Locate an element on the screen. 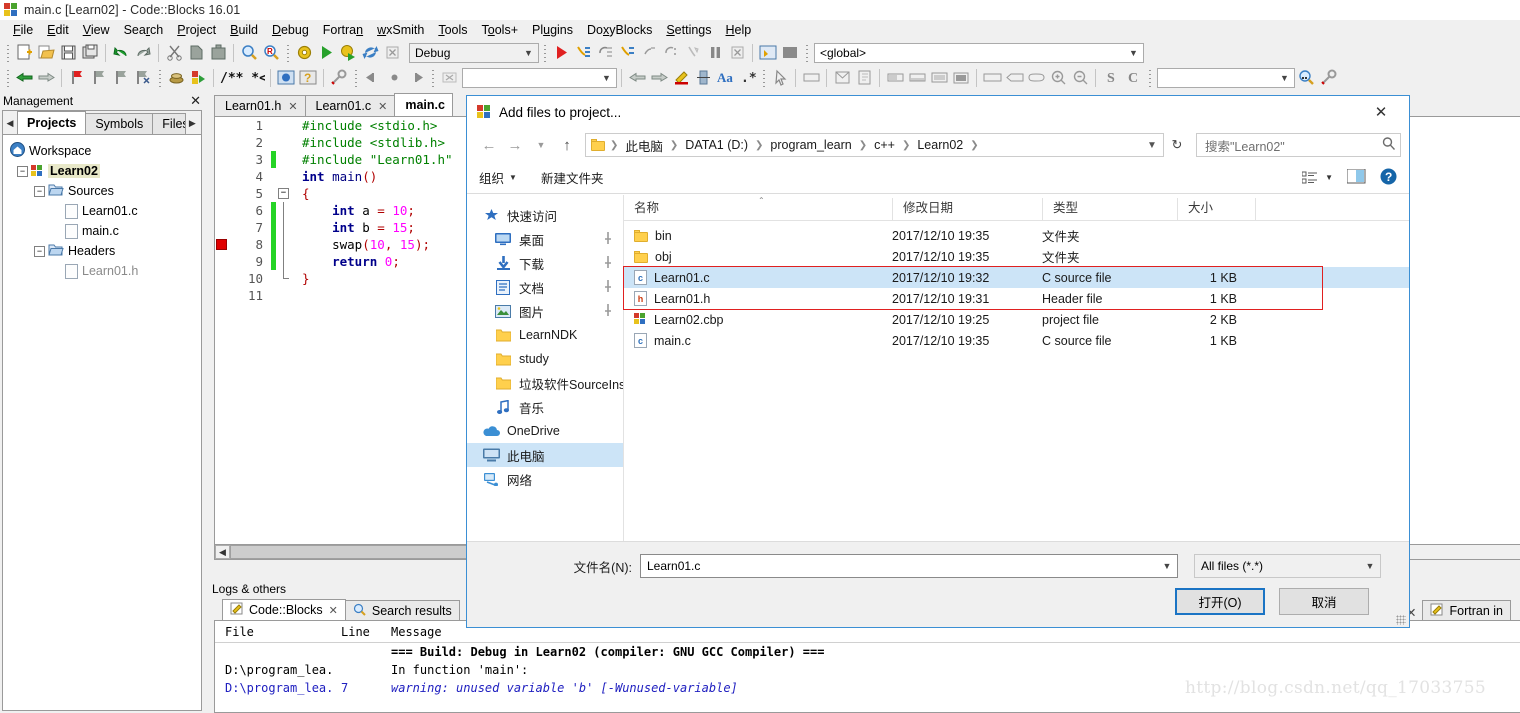  cut-icon is located at coordinates (174, 52).